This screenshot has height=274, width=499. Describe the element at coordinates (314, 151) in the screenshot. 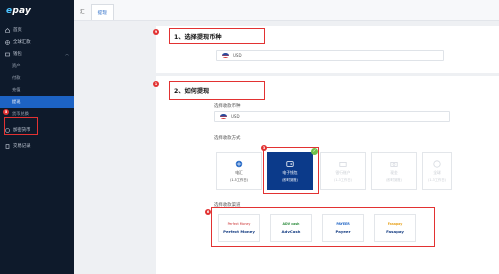

I see `check-icon: ✓` at that location.